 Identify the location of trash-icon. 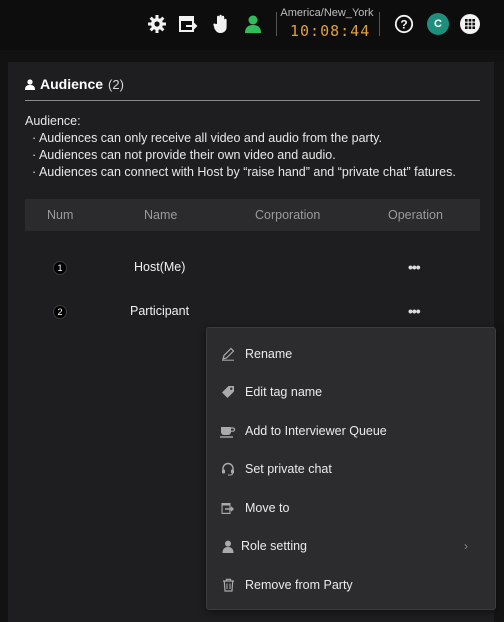
(228, 585).